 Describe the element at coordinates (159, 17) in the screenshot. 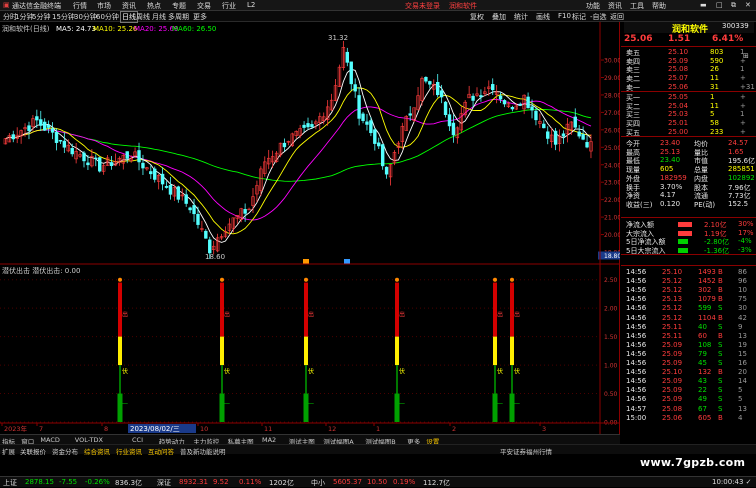

I see `period-tab: 月线` at that location.